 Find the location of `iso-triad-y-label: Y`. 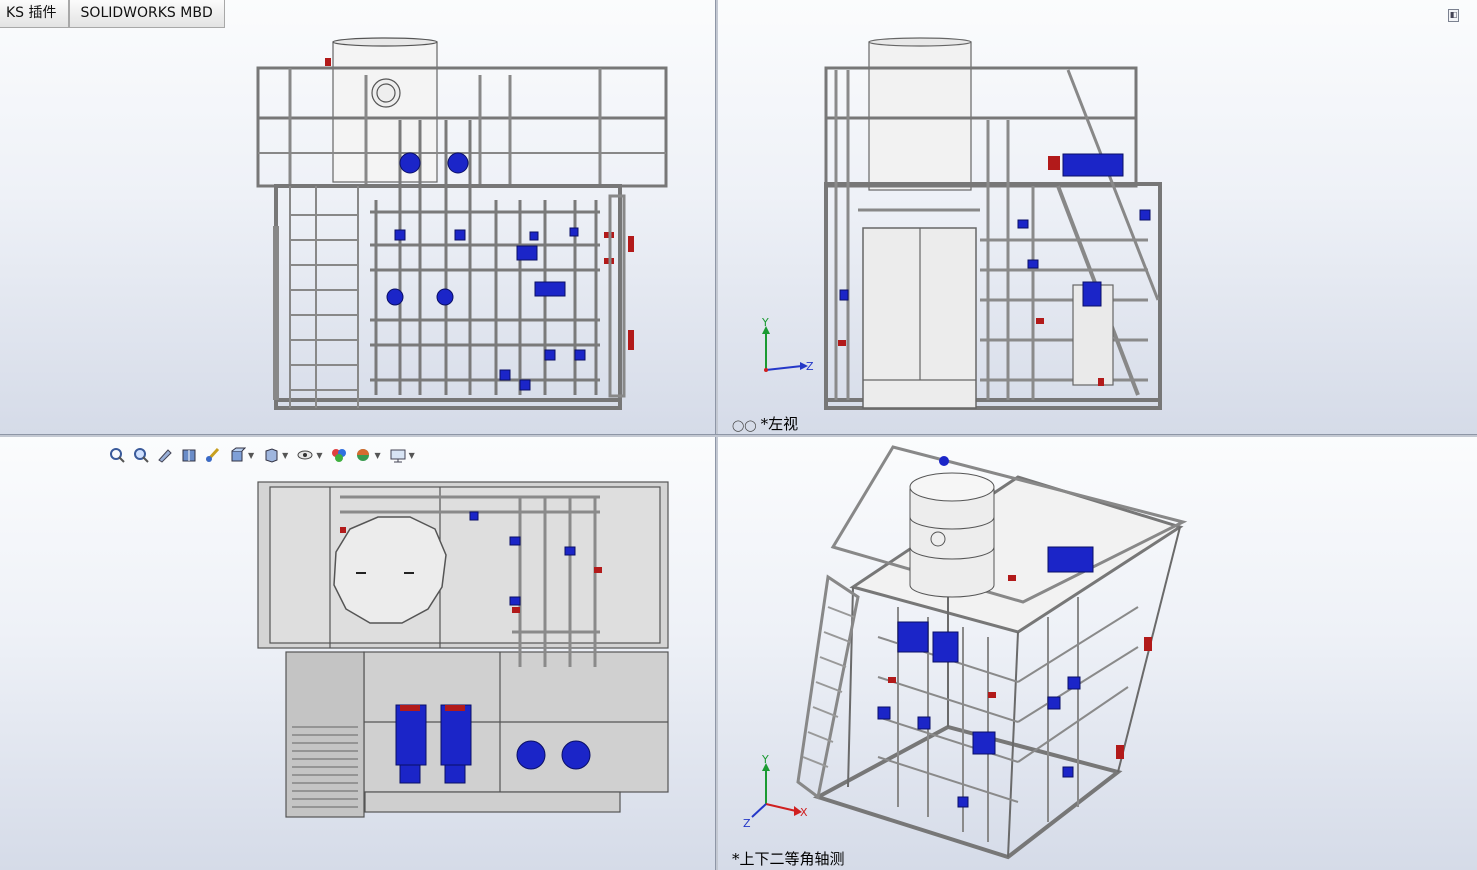

iso-triad-y-label: Y is located at coordinates (765, 759).